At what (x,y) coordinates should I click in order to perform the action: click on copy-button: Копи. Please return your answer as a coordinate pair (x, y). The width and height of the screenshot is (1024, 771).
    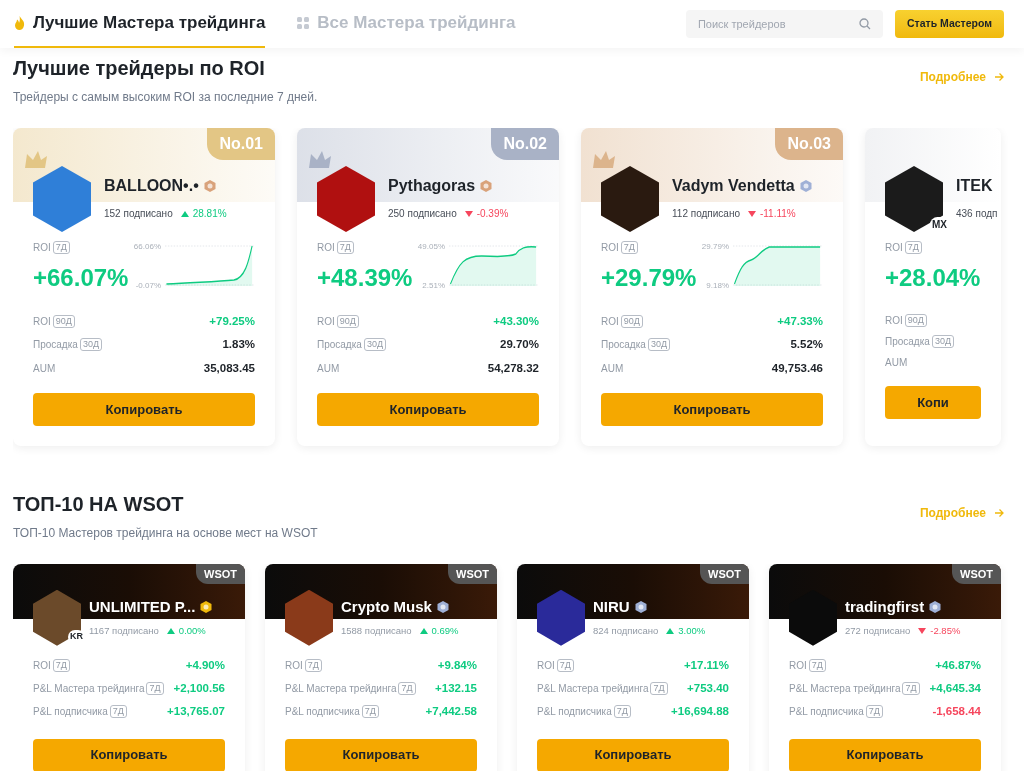
    Looking at the image, I should click on (933, 402).